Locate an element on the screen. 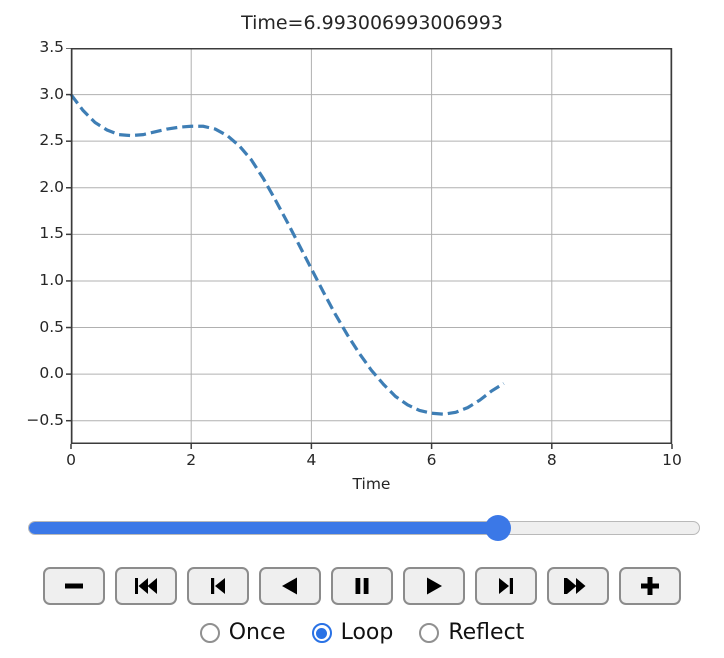 This screenshot has height=658, width=724. plot-title: Time=6.993006993006993 is located at coordinates (372, 23).